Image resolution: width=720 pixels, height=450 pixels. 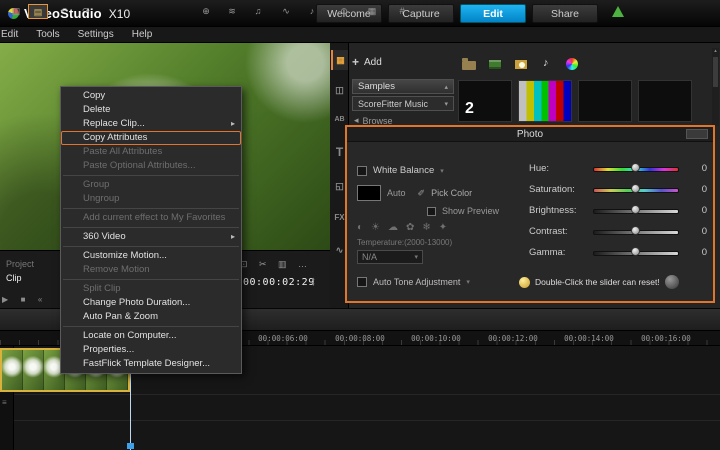 What do you see at coordinates (442, 171) in the screenshot?
I see `white-balance-dropdown-icon: ▾` at bounding box center [442, 171].